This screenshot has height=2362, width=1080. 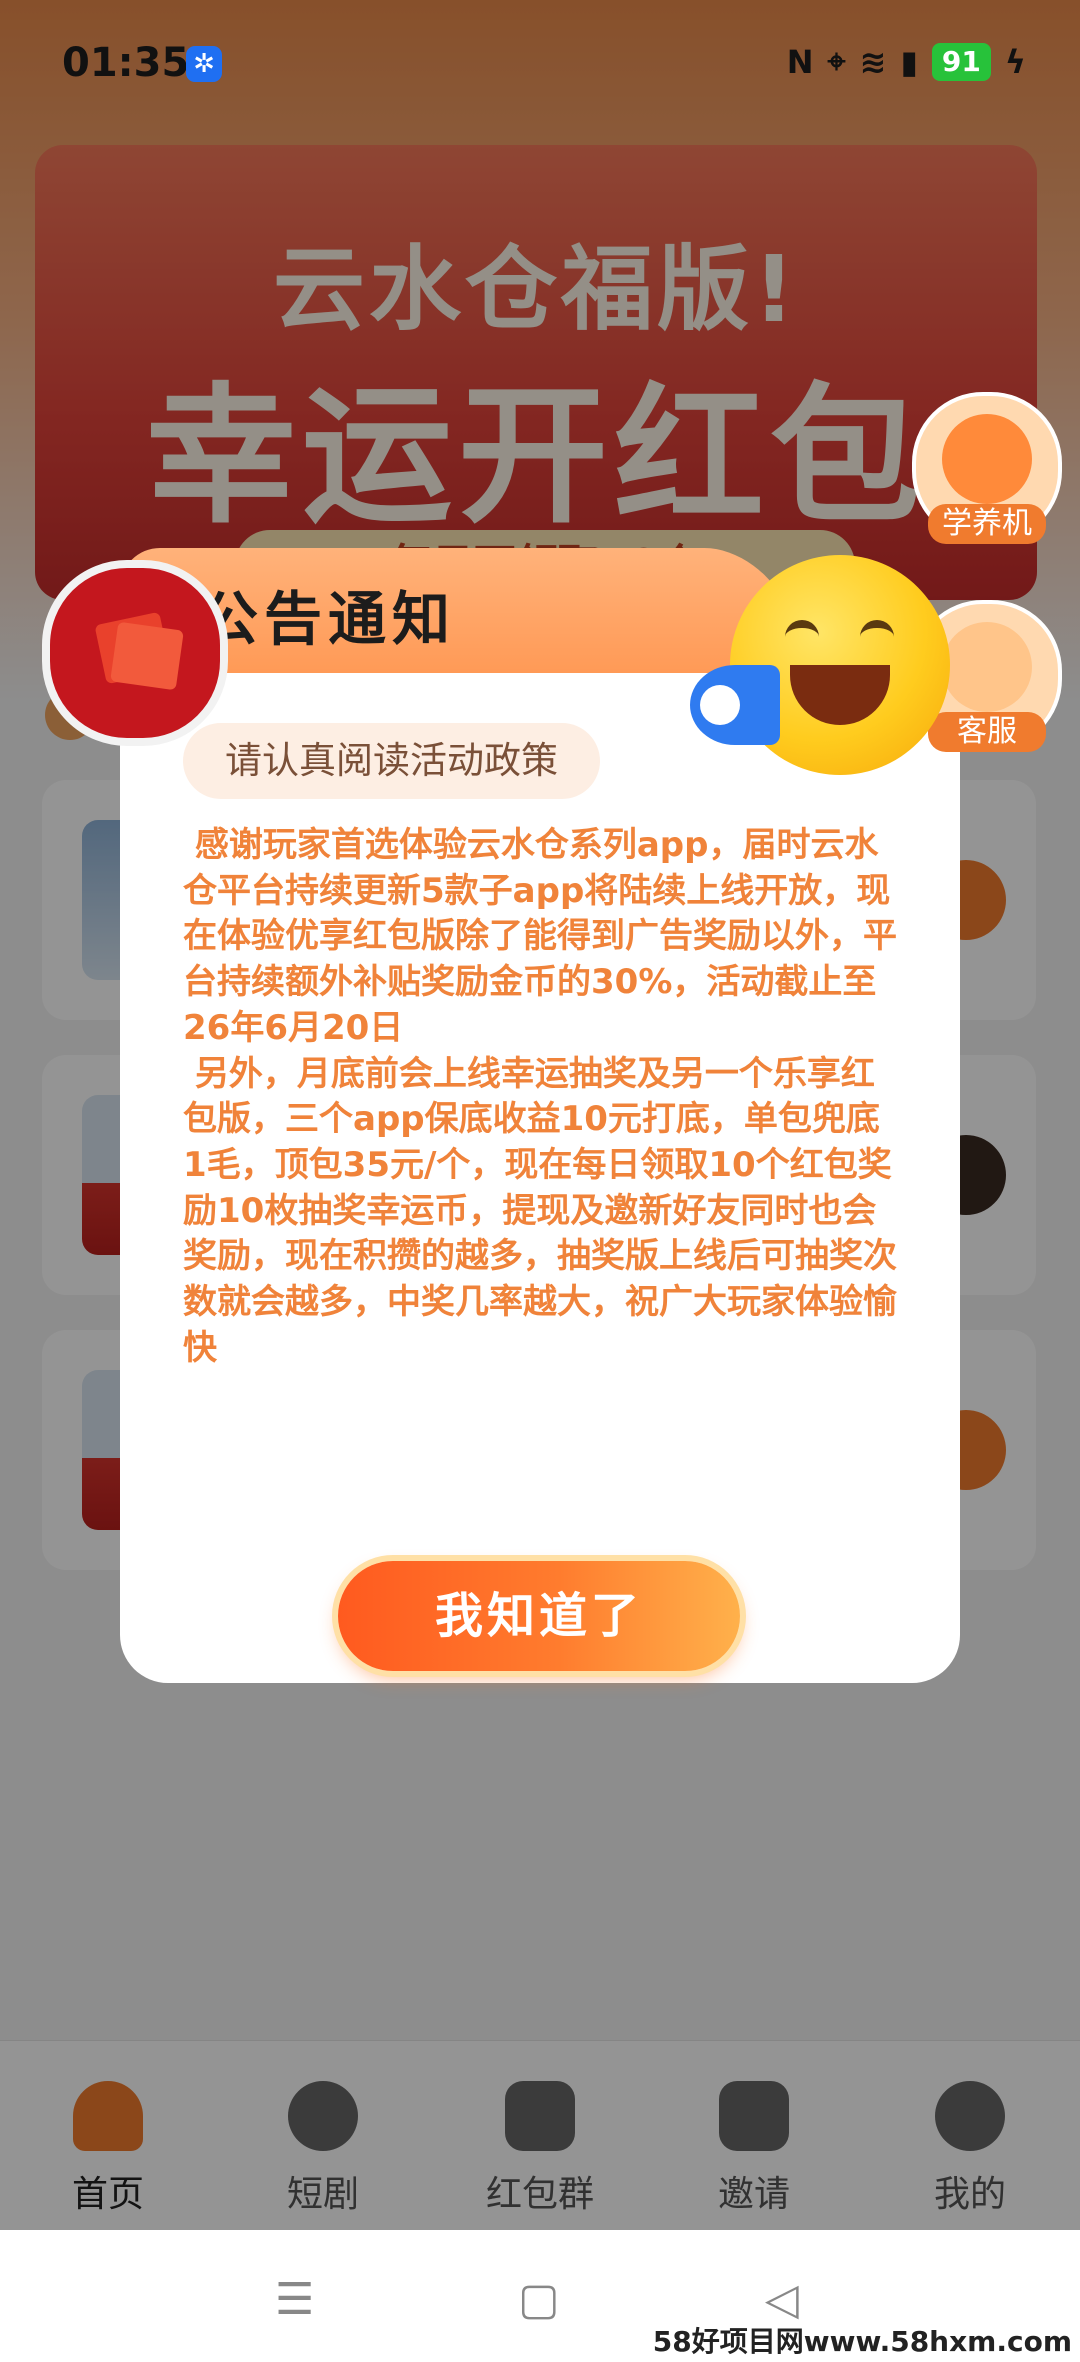 I want to click on back-icon: ◁, so click(x=782, y=2299).